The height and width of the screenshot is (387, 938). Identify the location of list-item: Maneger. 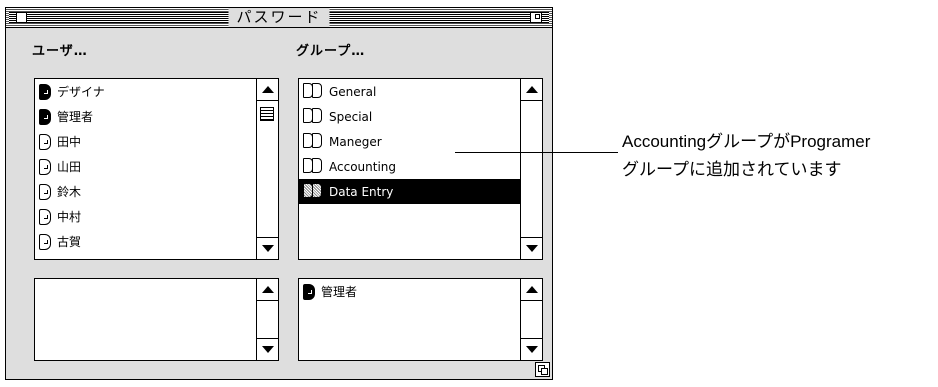
(409, 141).